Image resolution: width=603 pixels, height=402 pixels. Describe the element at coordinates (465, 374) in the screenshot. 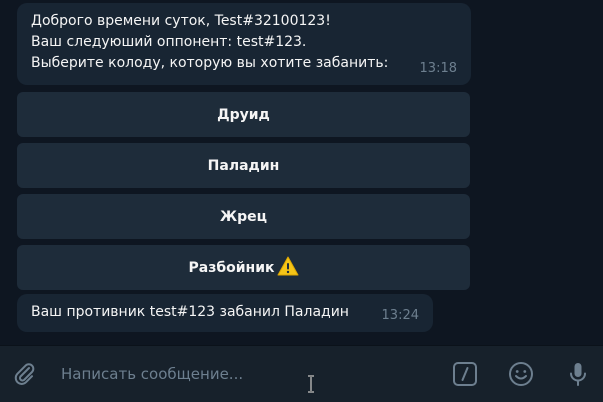

I see `slash-command-icon` at that location.